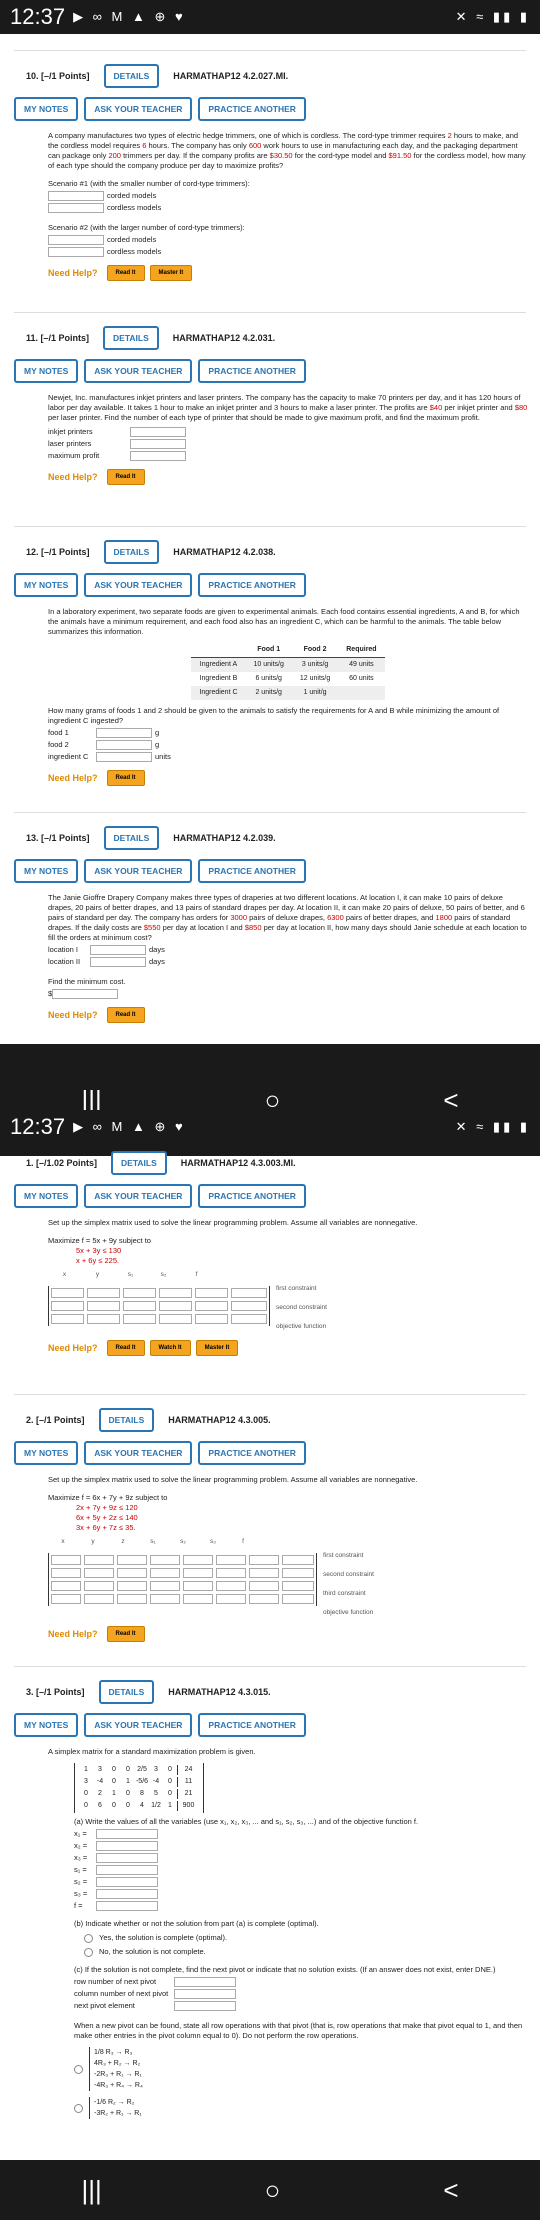 This screenshot has width=540, height=2220. I want to click on s1-input, so click(127, 1870).